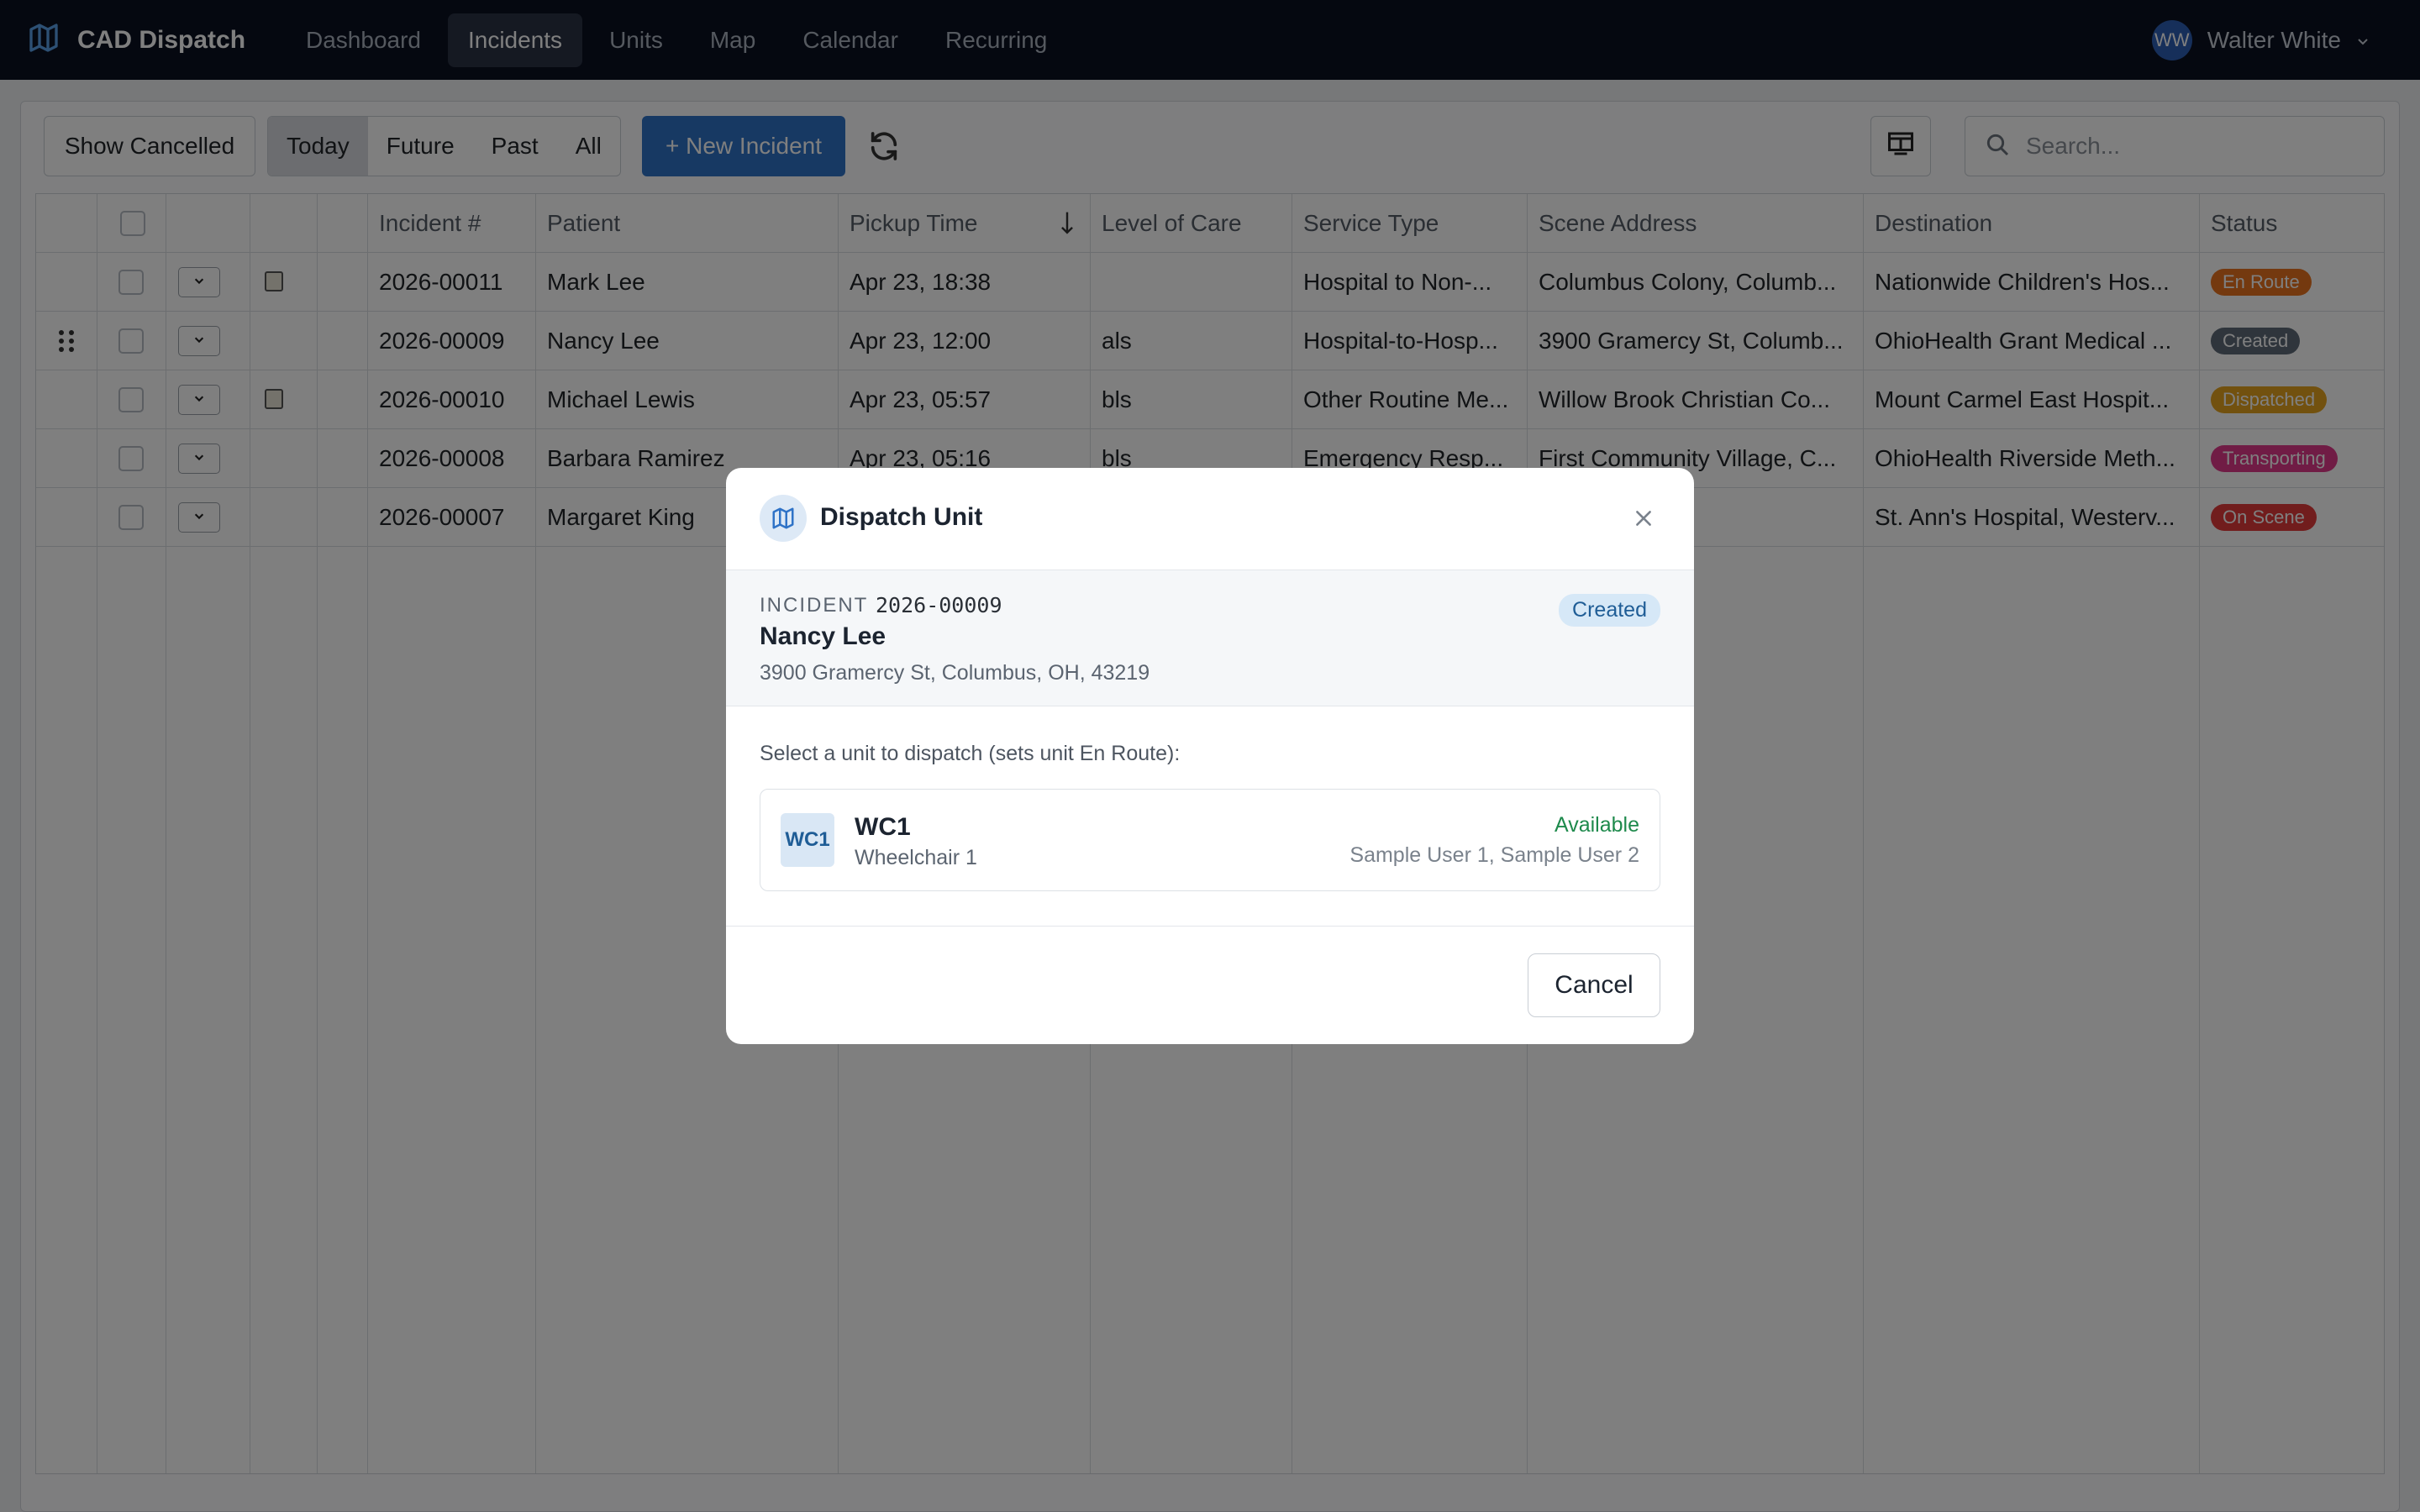 This screenshot has width=2420, height=1512. I want to click on close-icon, so click(1644, 518).